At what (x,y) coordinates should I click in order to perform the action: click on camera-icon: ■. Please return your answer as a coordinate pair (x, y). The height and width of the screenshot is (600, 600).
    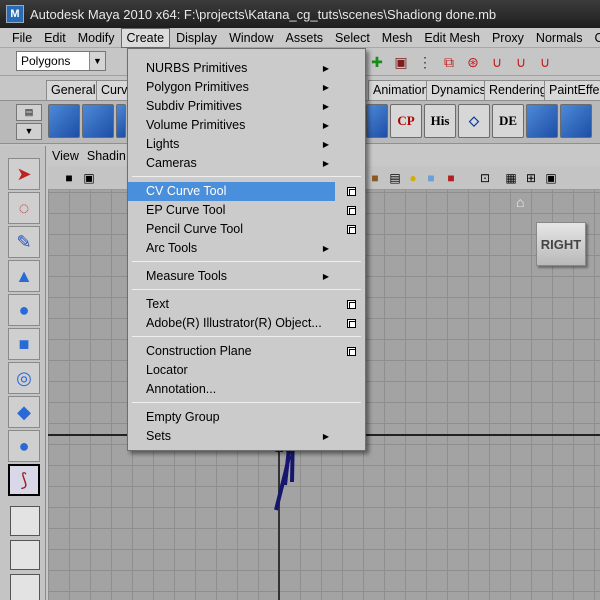
    Looking at the image, I should click on (69, 178).